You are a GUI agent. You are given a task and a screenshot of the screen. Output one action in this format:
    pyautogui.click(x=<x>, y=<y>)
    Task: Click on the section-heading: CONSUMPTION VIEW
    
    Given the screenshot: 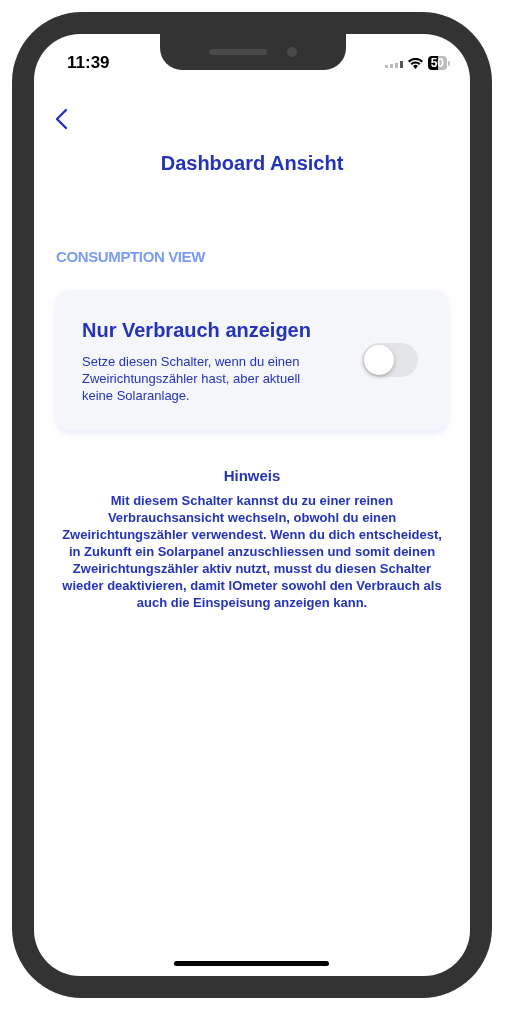 What is the action you would take?
    pyautogui.click(x=131, y=257)
    